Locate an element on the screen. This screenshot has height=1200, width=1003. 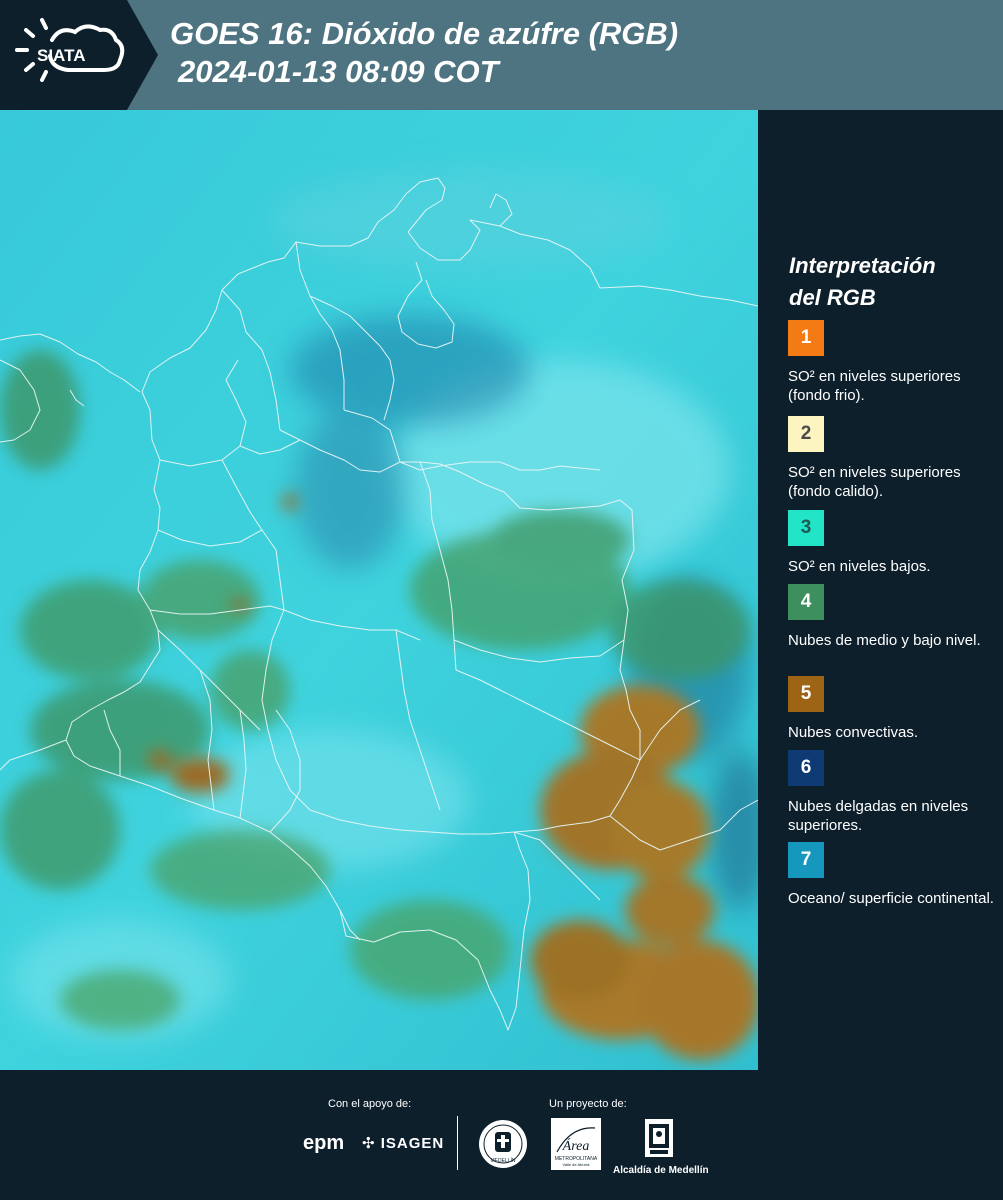
legend-swatch-5: 5 is located at coordinates (806, 694).